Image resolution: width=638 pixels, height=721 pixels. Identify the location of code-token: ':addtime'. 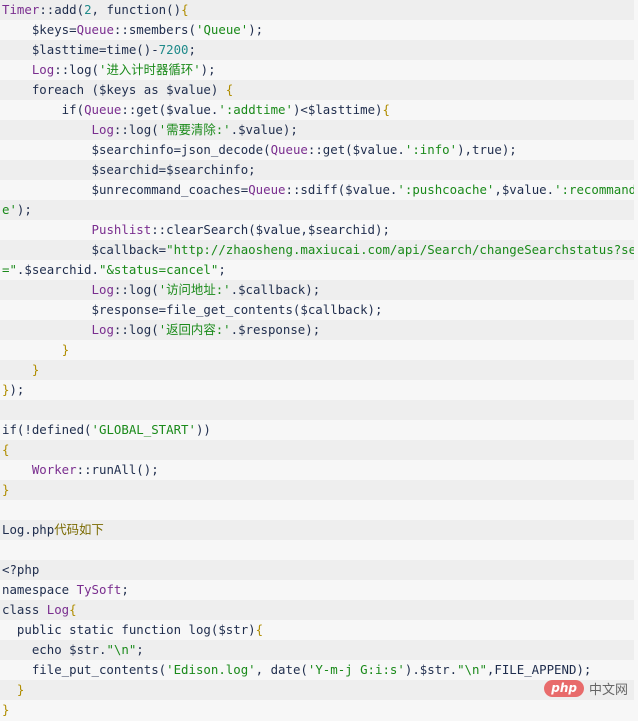
(255, 109).